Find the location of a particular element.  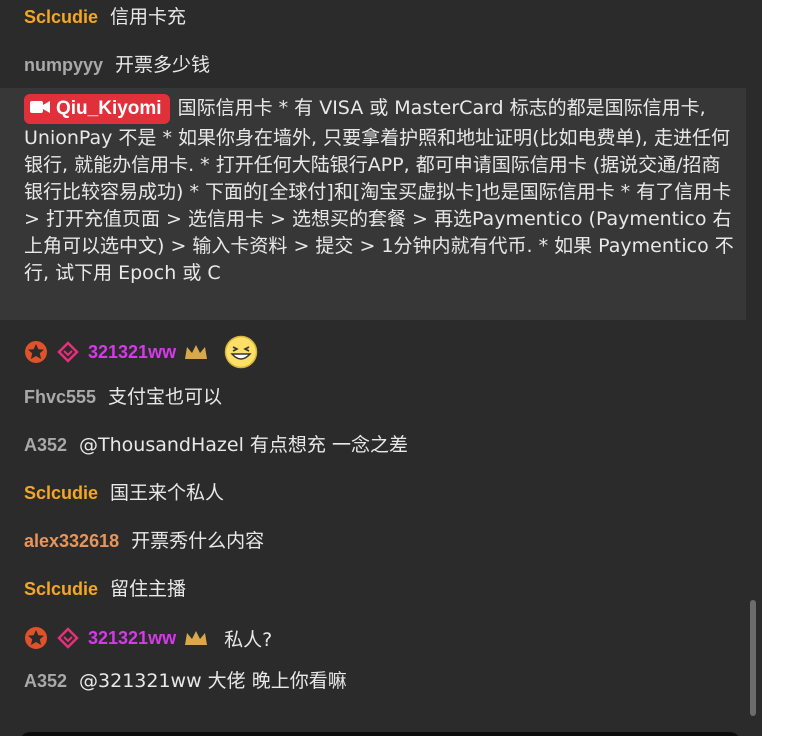

username: Fhvc555 is located at coordinates (60, 397).